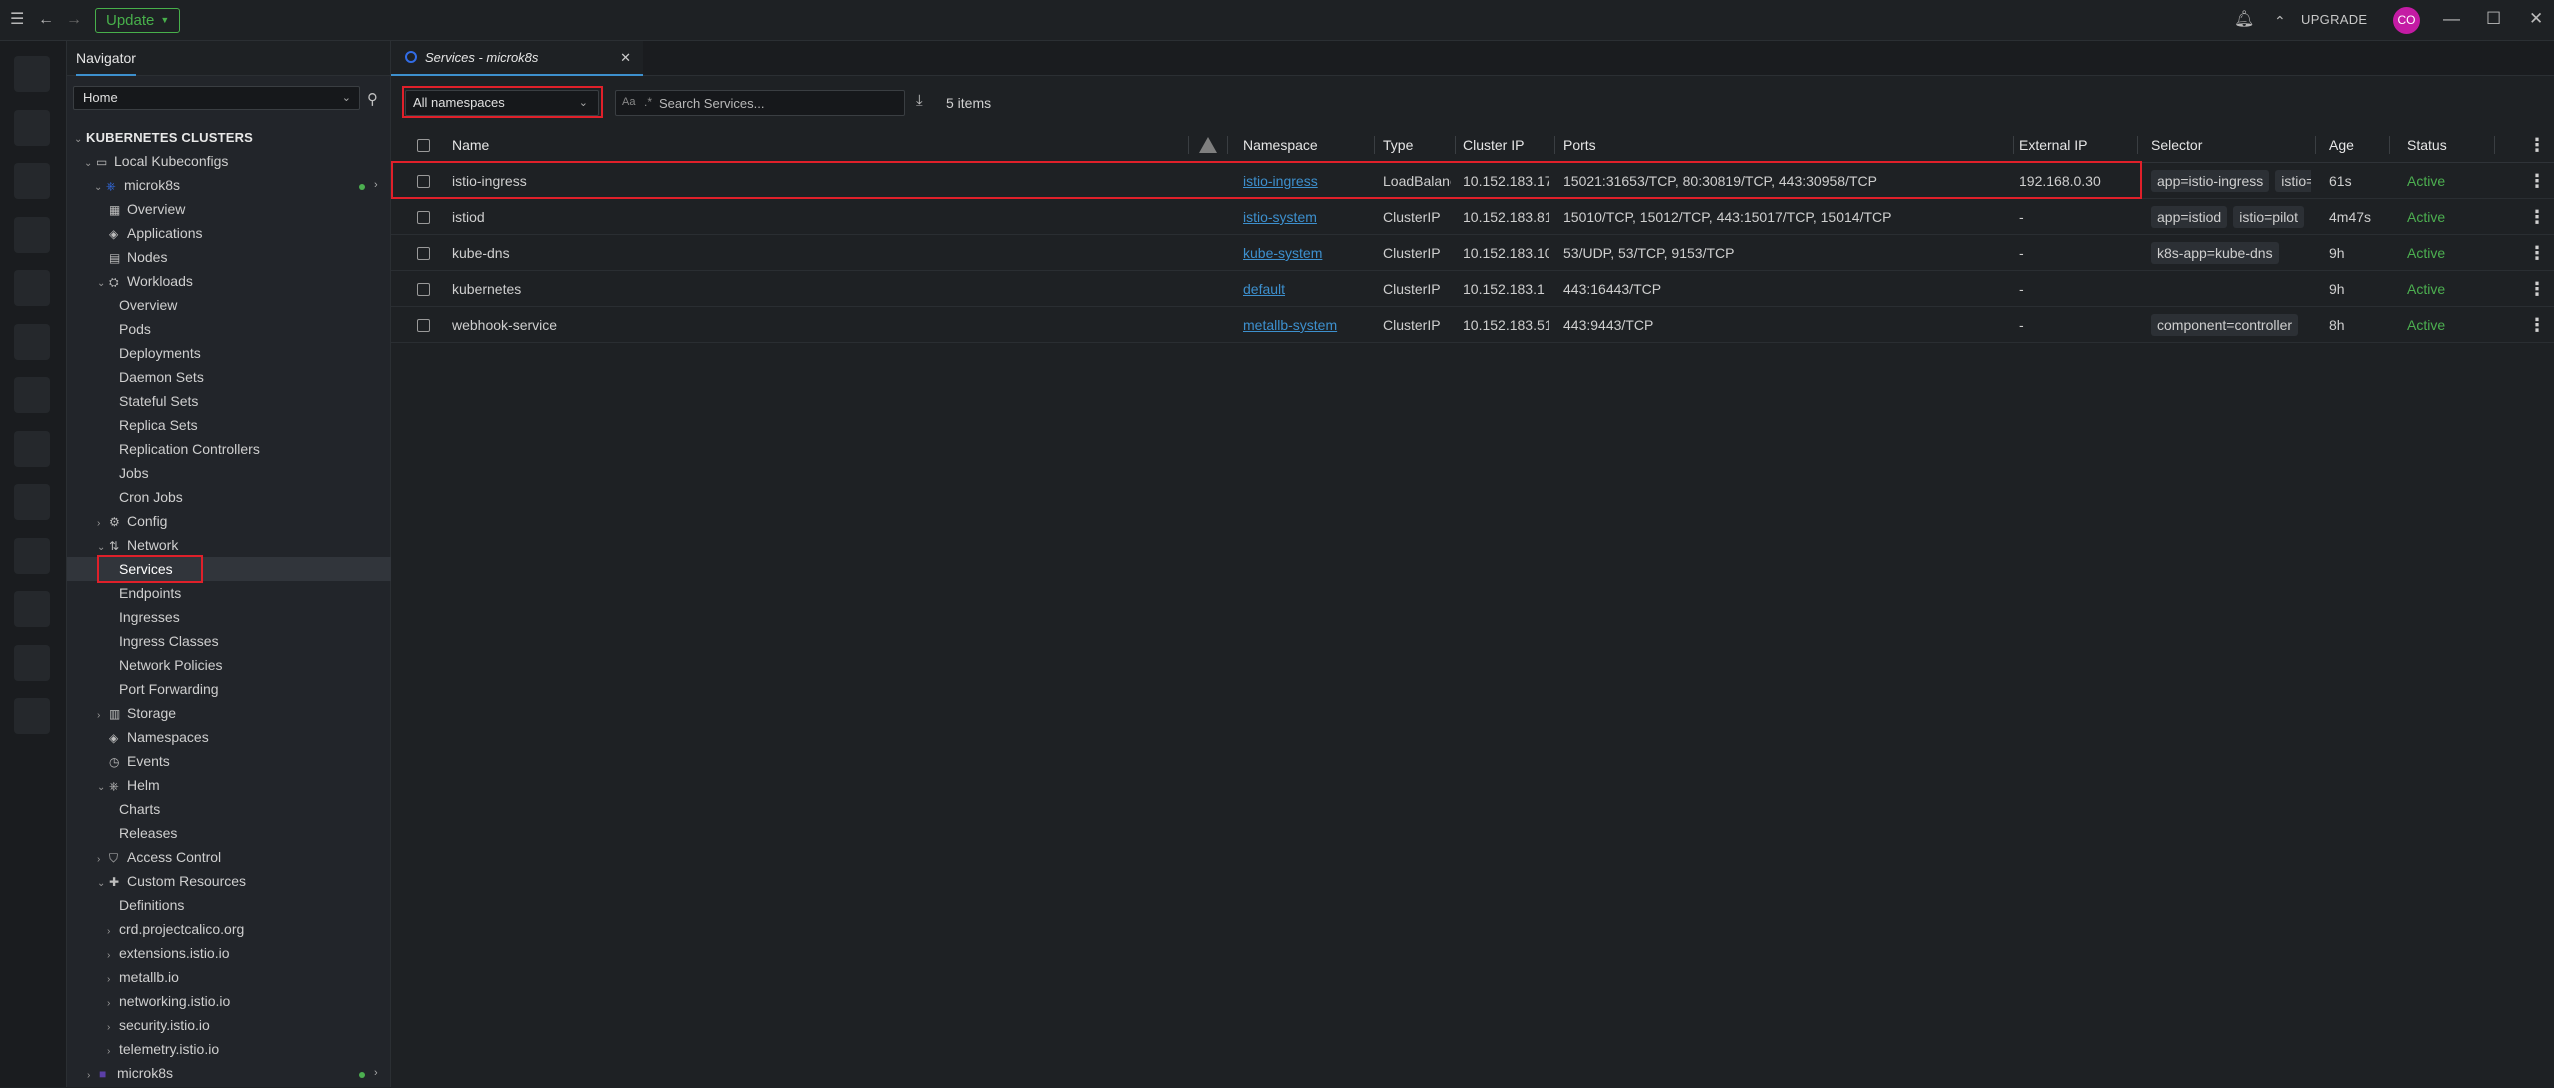 The image size is (2554, 1088). What do you see at coordinates (2451, 19) in the screenshot?
I see `minimize-icon: —` at bounding box center [2451, 19].